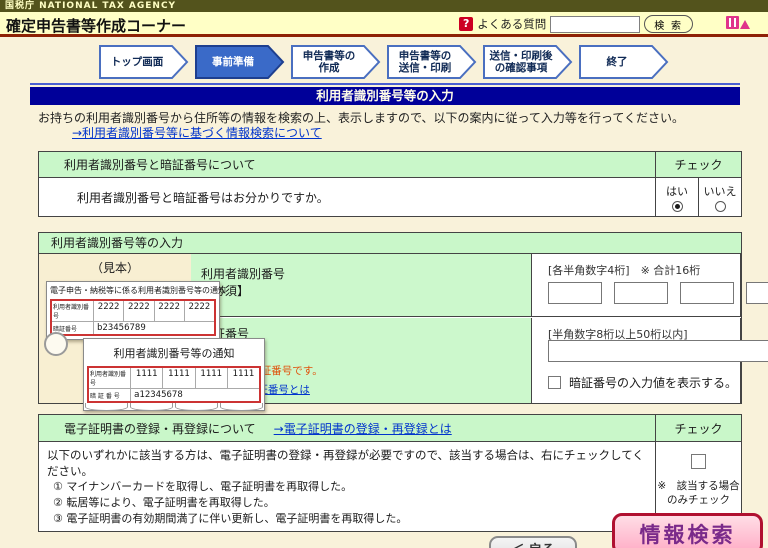 The image size is (768, 548). Describe the element at coordinates (160, 165) in the screenshot. I see `section1-header: 利用者識別番号と暗証番号について` at that location.